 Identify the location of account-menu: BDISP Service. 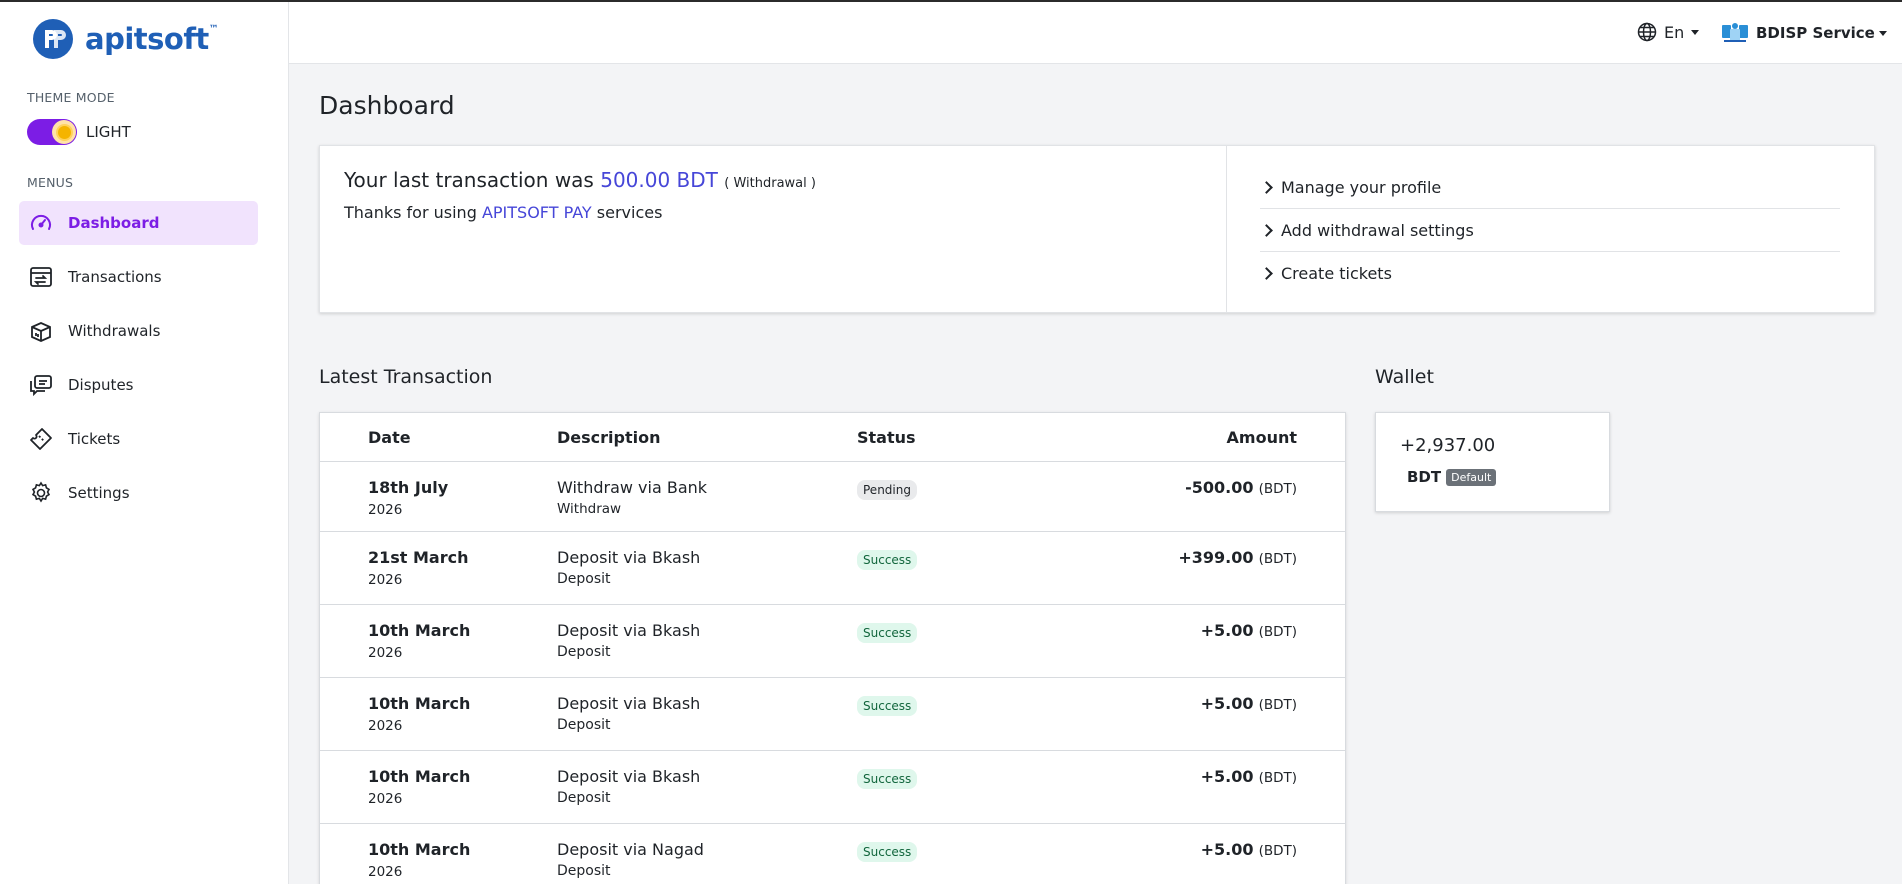
(1804, 33).